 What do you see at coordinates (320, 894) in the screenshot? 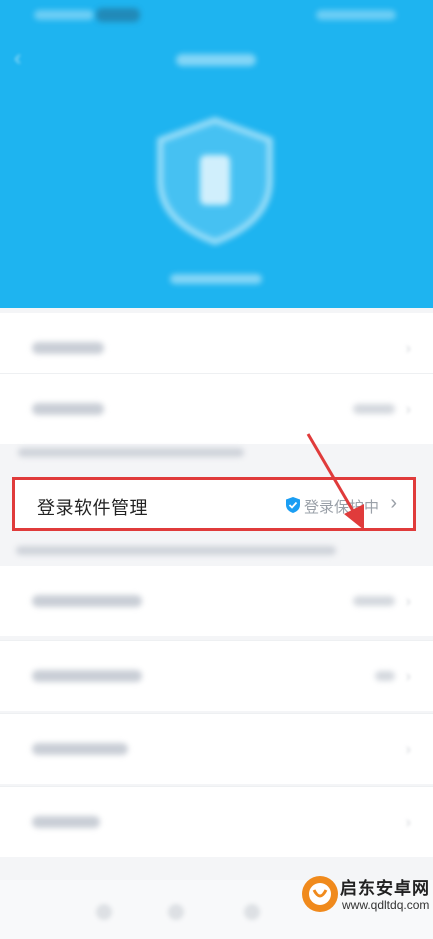
I see `watermark-icon` at bounding box center [320, 894].